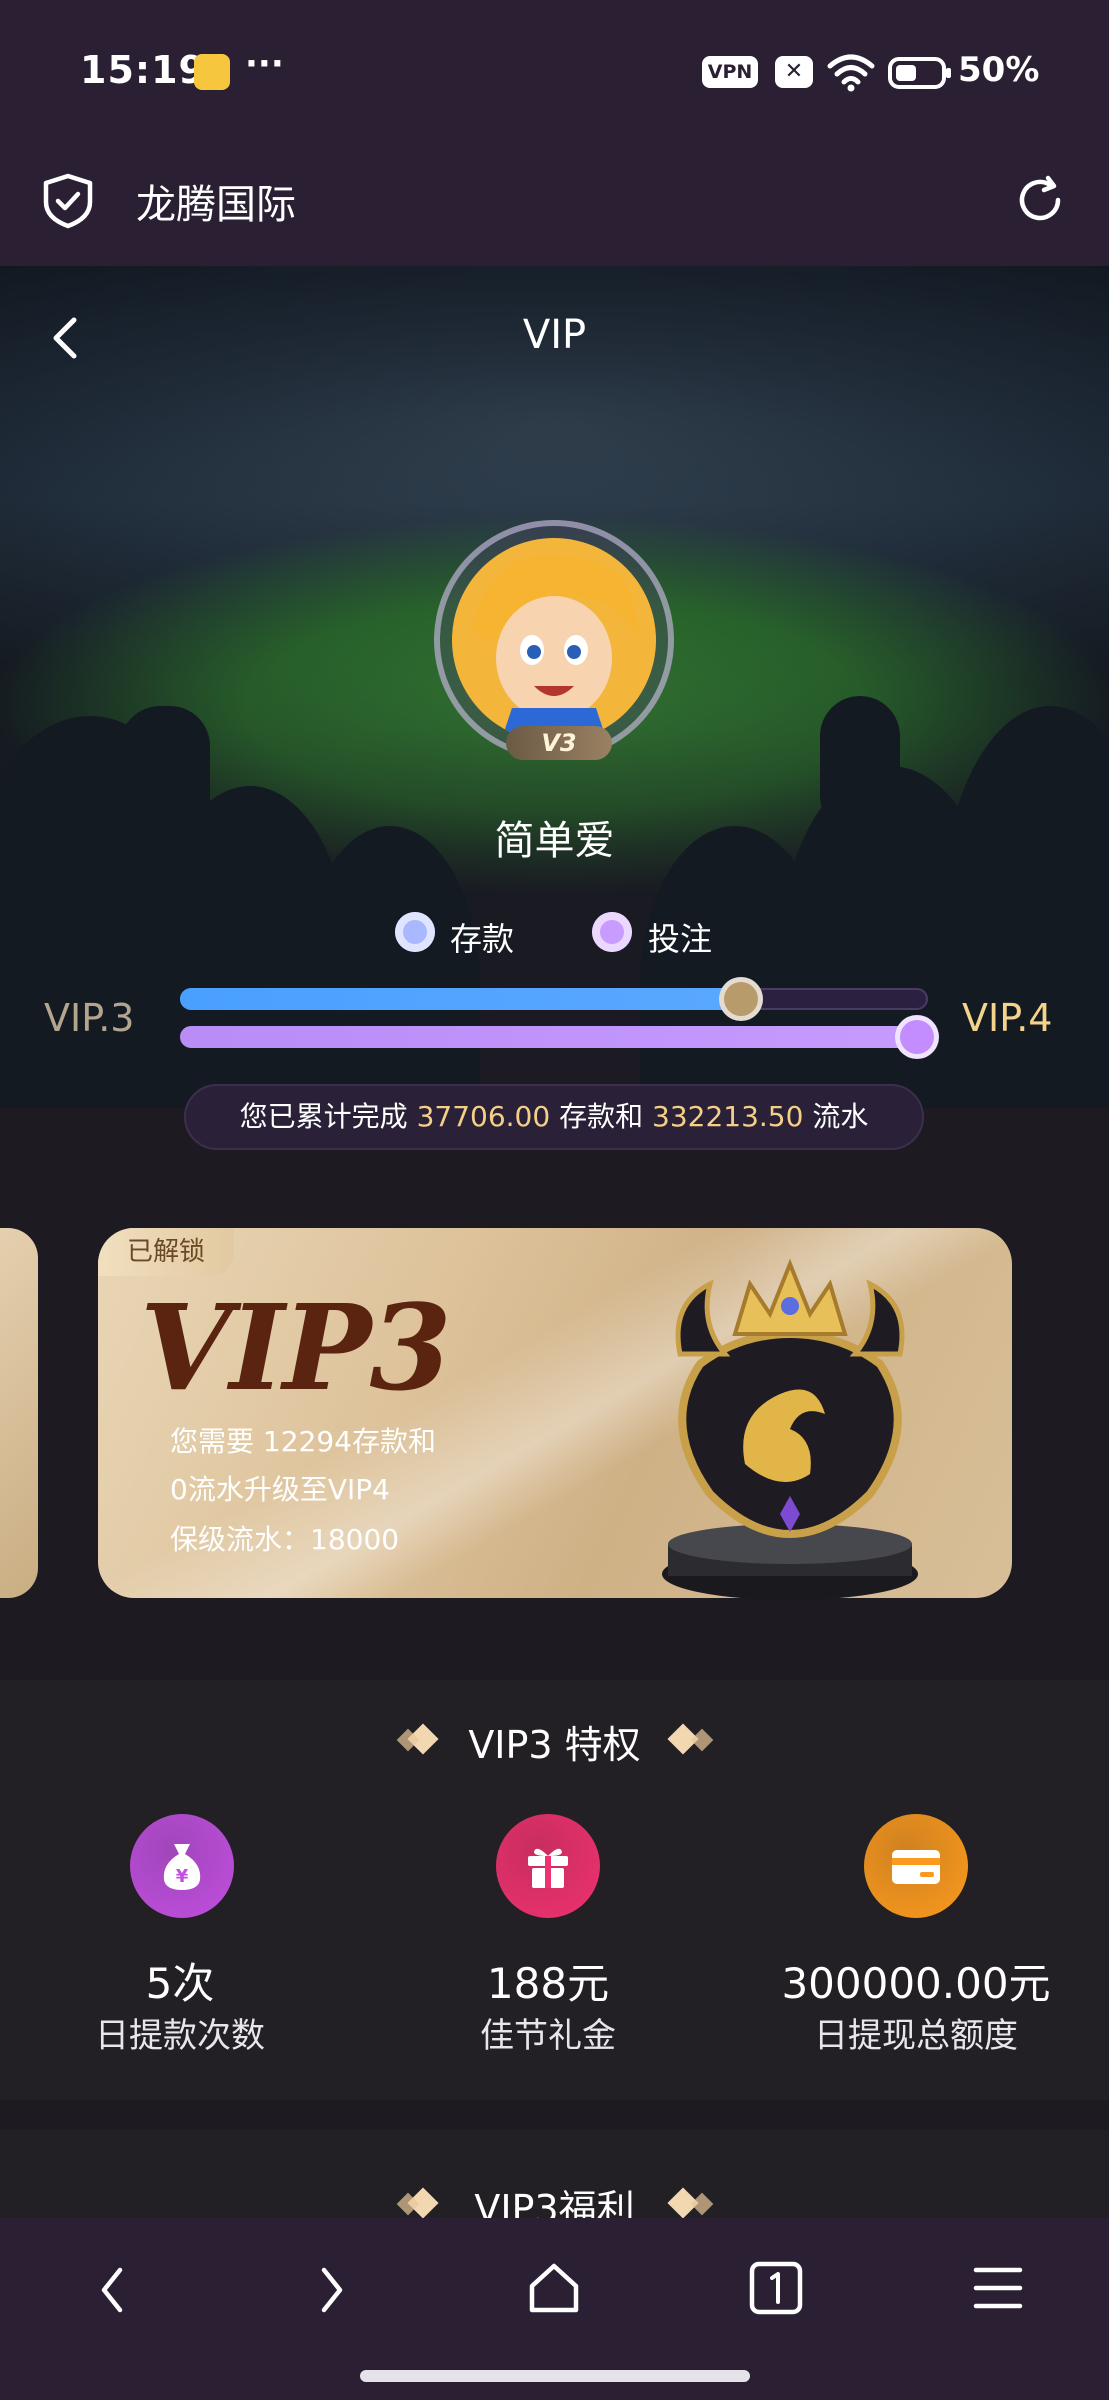 The image size is (1109, 2400). Describe the element at coordinates (460, 999) in the screenshot. I see `deposit-progress-fill` at that location.